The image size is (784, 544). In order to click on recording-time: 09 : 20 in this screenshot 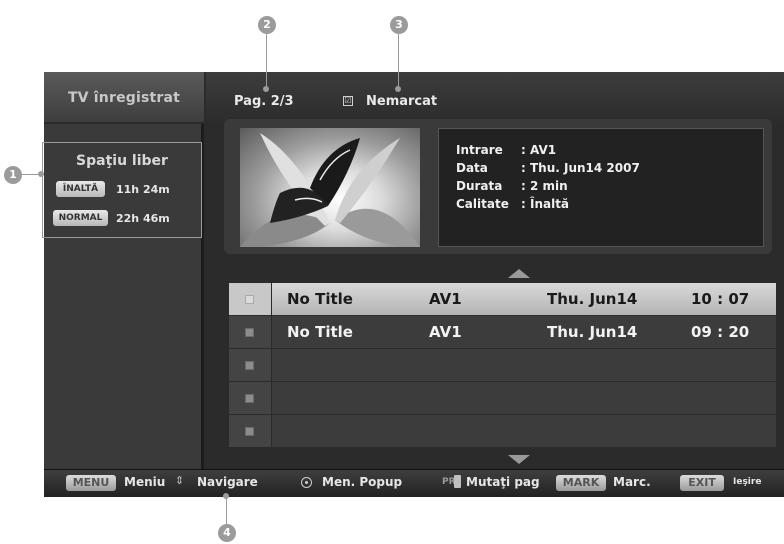, I will do `click(720, 332)`.